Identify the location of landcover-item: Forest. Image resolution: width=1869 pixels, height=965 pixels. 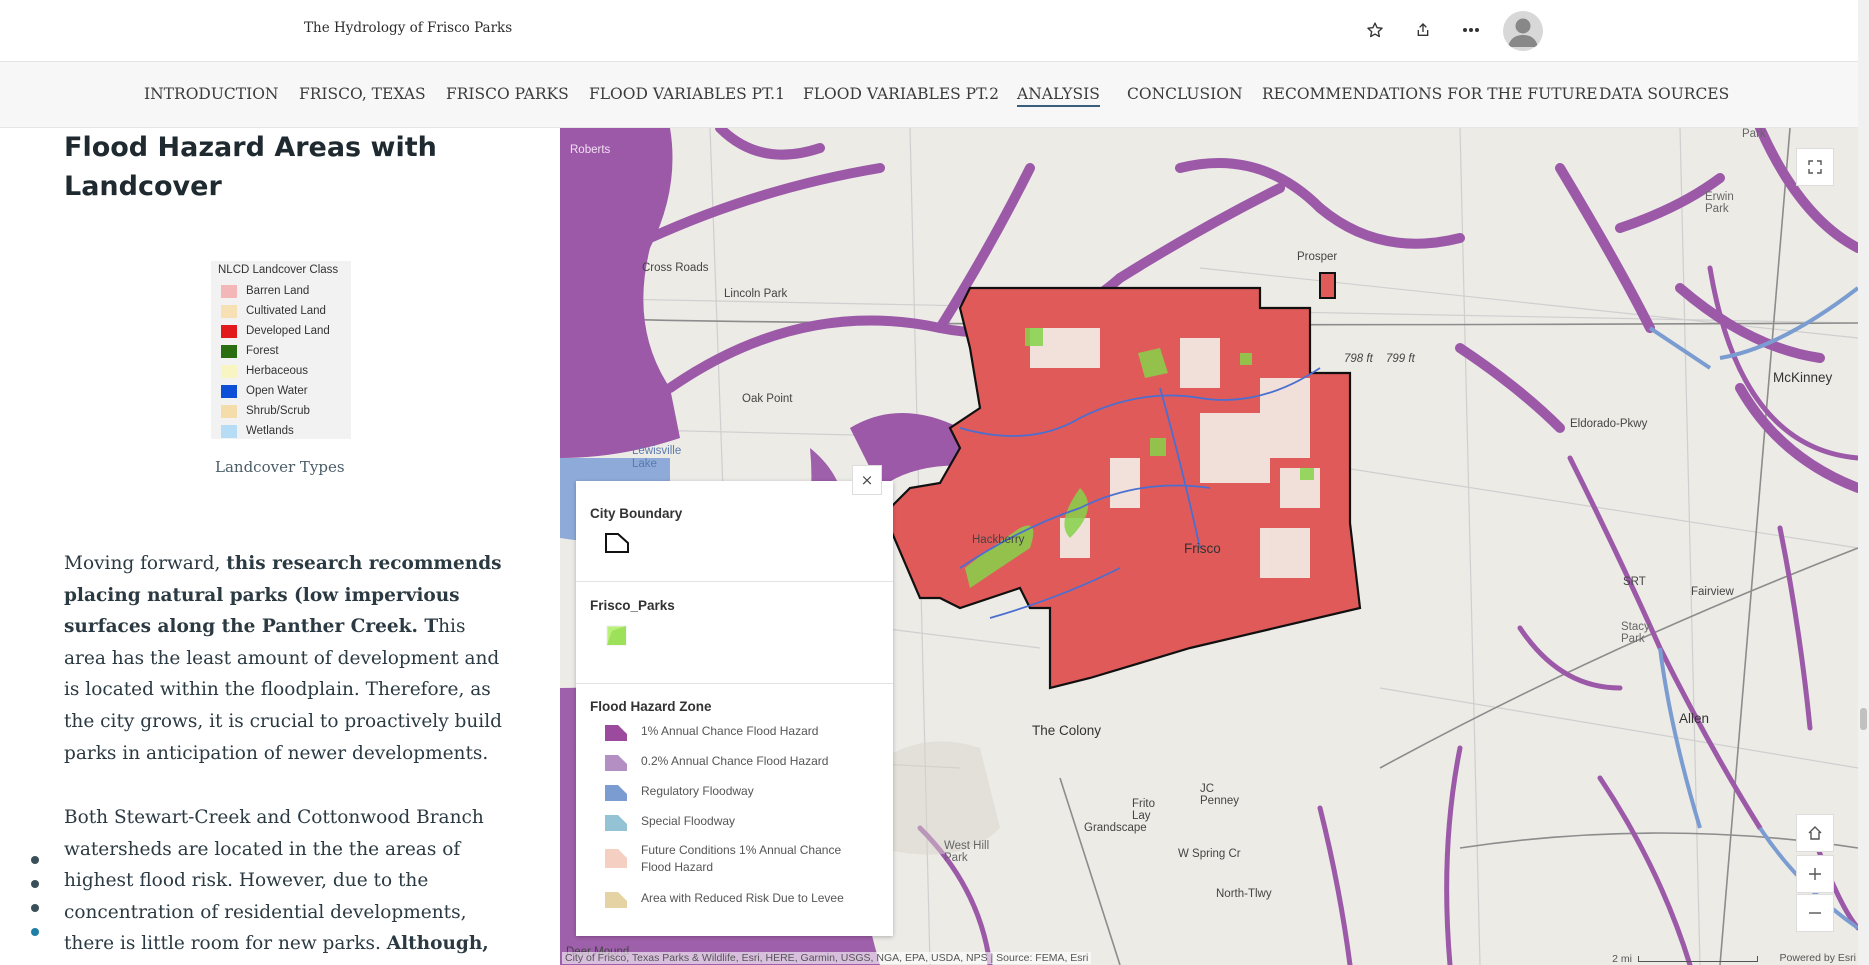
(250, 351).